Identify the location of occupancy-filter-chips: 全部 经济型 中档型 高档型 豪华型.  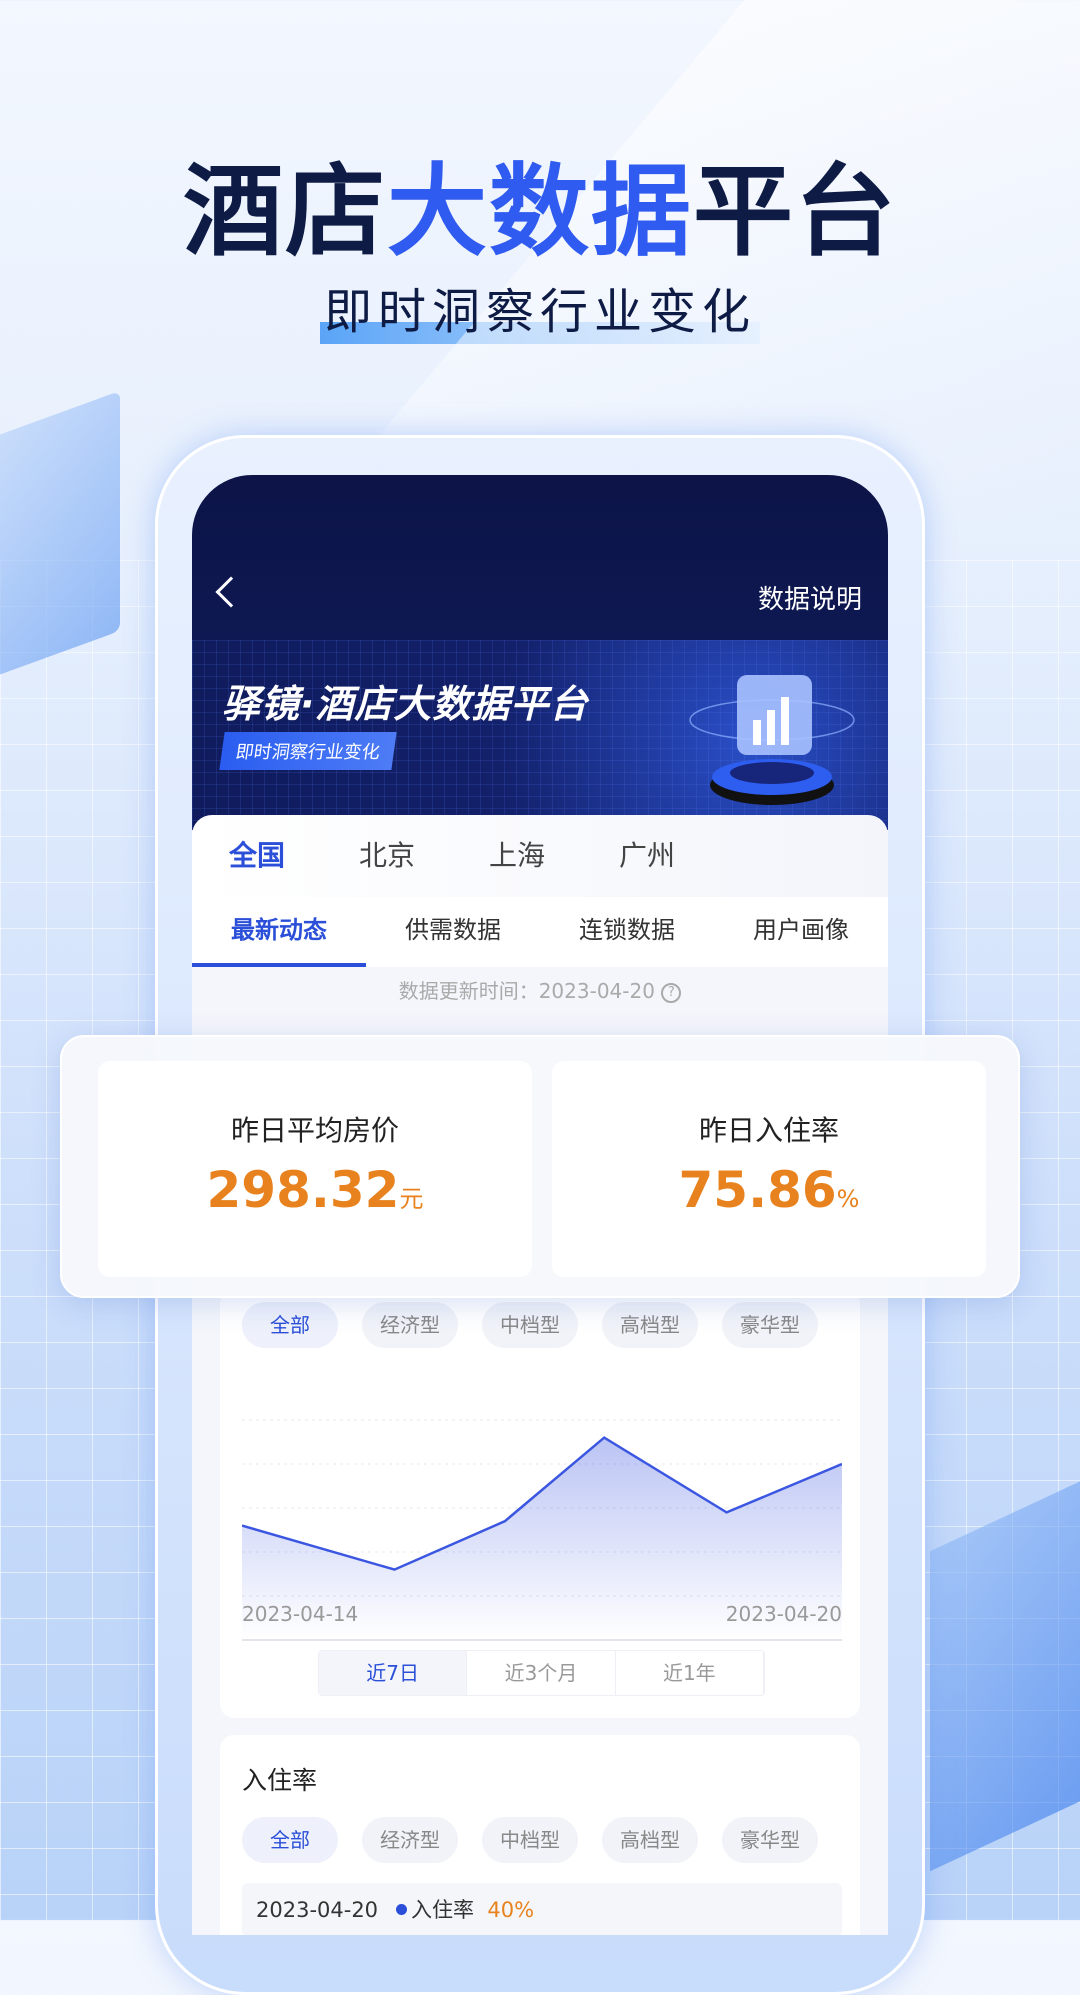
(530, 1840).